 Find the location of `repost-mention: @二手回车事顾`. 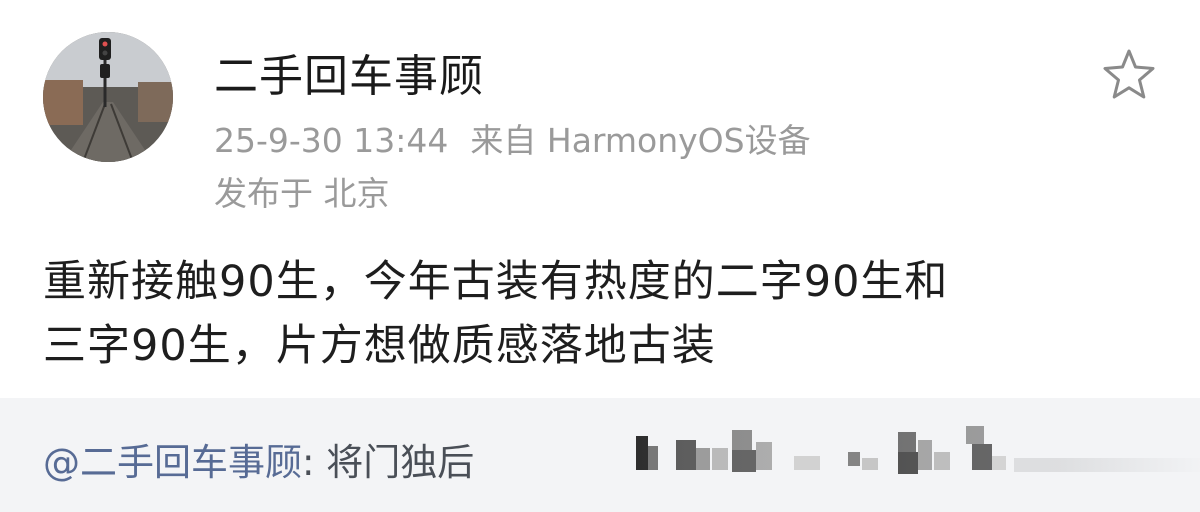

repost-mention: @二手回车事顾 is located at coordinates (172, 462).